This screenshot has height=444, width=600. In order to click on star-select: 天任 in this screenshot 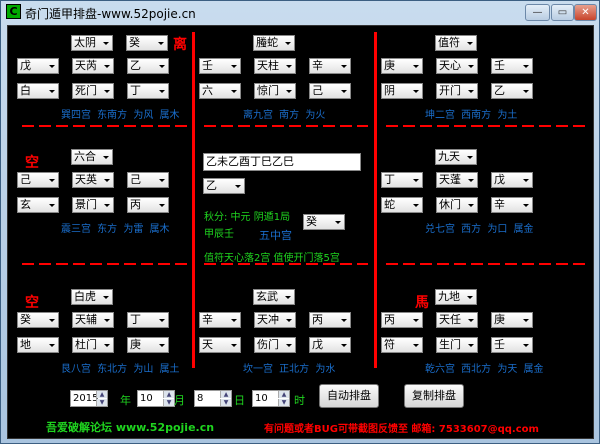, I will do `click(457, 320)`.